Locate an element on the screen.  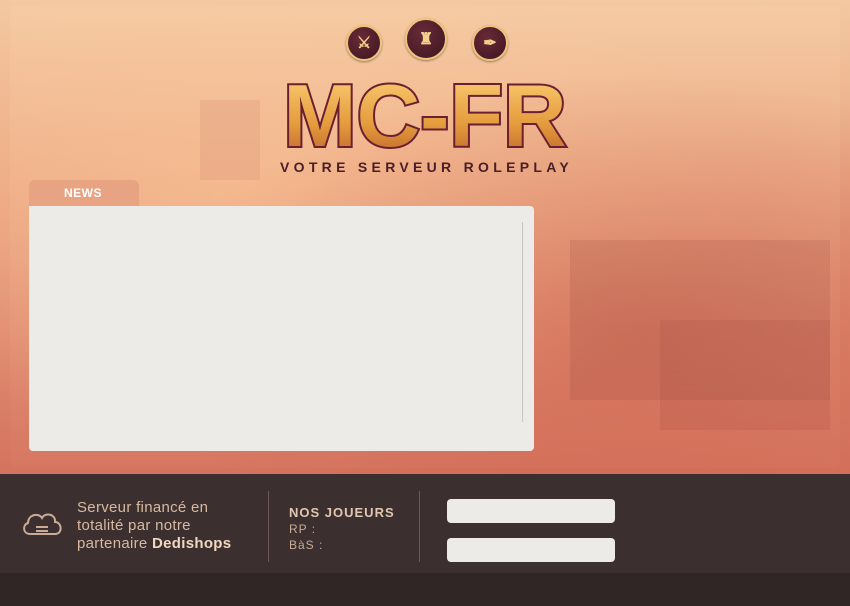
logo-text: MC-FR is located at coordinates (424, 112).